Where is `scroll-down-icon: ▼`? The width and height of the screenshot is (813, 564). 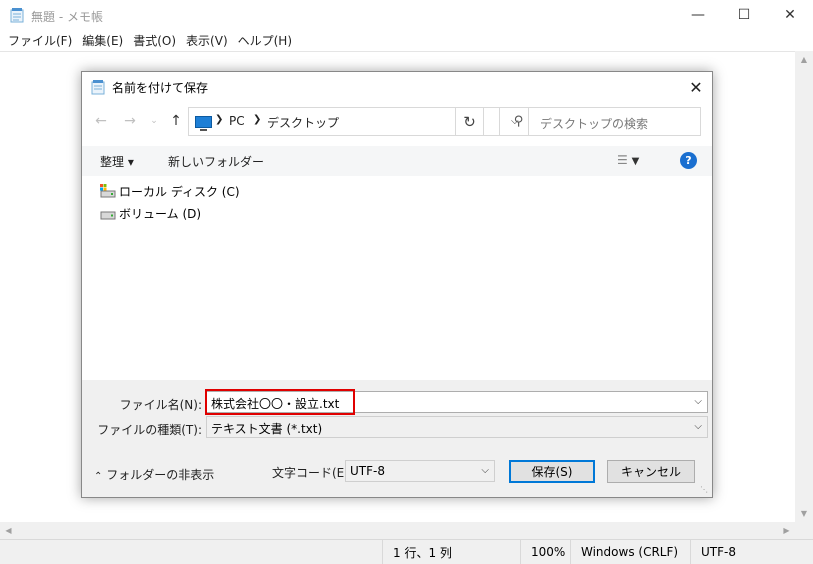 scroll-down-icon: ▼ is located at coordinates (804, 513).